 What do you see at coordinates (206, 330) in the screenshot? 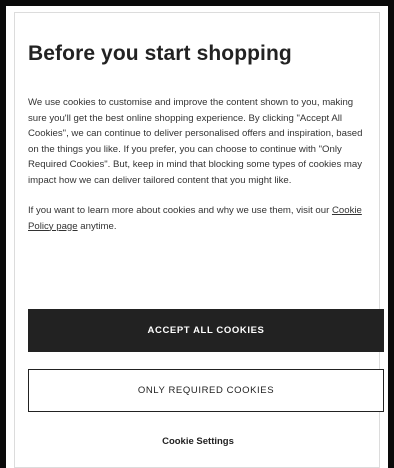
I see `accept-all-cookies-button: ACCEPT ALL COOKIES` at bounding box center [206, 330].